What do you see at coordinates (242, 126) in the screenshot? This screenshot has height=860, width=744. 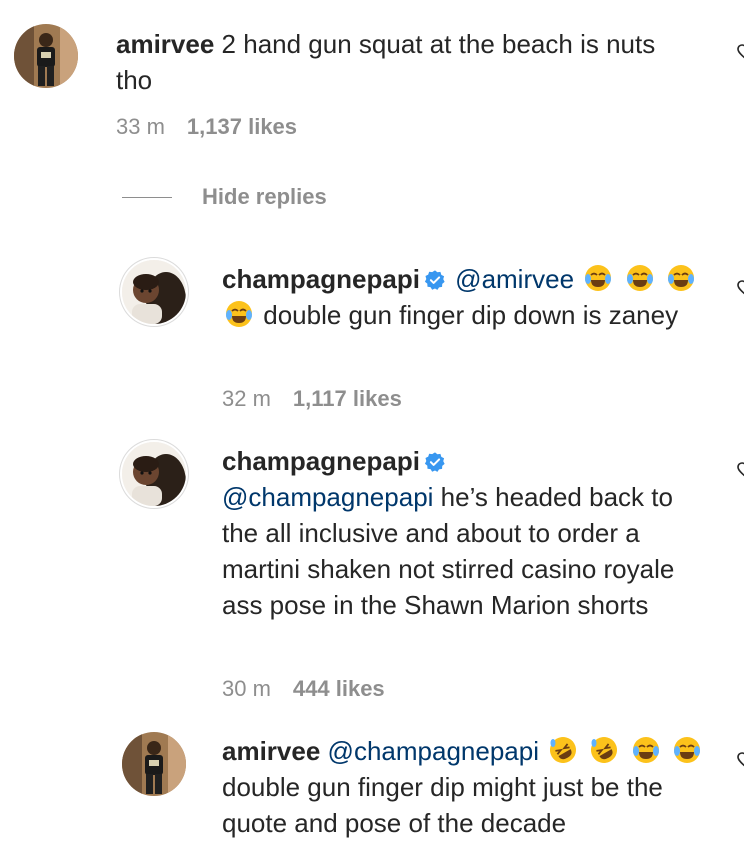 I see `likes-count: 1,137 likes` at bounding box center [242, 126].